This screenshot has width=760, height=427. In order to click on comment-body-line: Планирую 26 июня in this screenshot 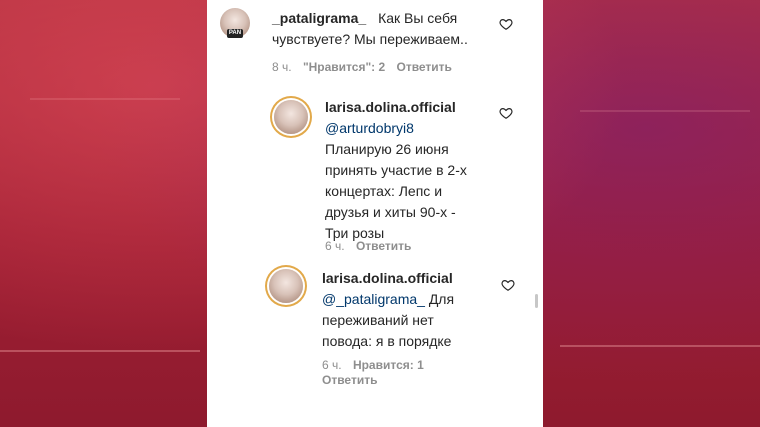, I will do `click(387, 149)`.